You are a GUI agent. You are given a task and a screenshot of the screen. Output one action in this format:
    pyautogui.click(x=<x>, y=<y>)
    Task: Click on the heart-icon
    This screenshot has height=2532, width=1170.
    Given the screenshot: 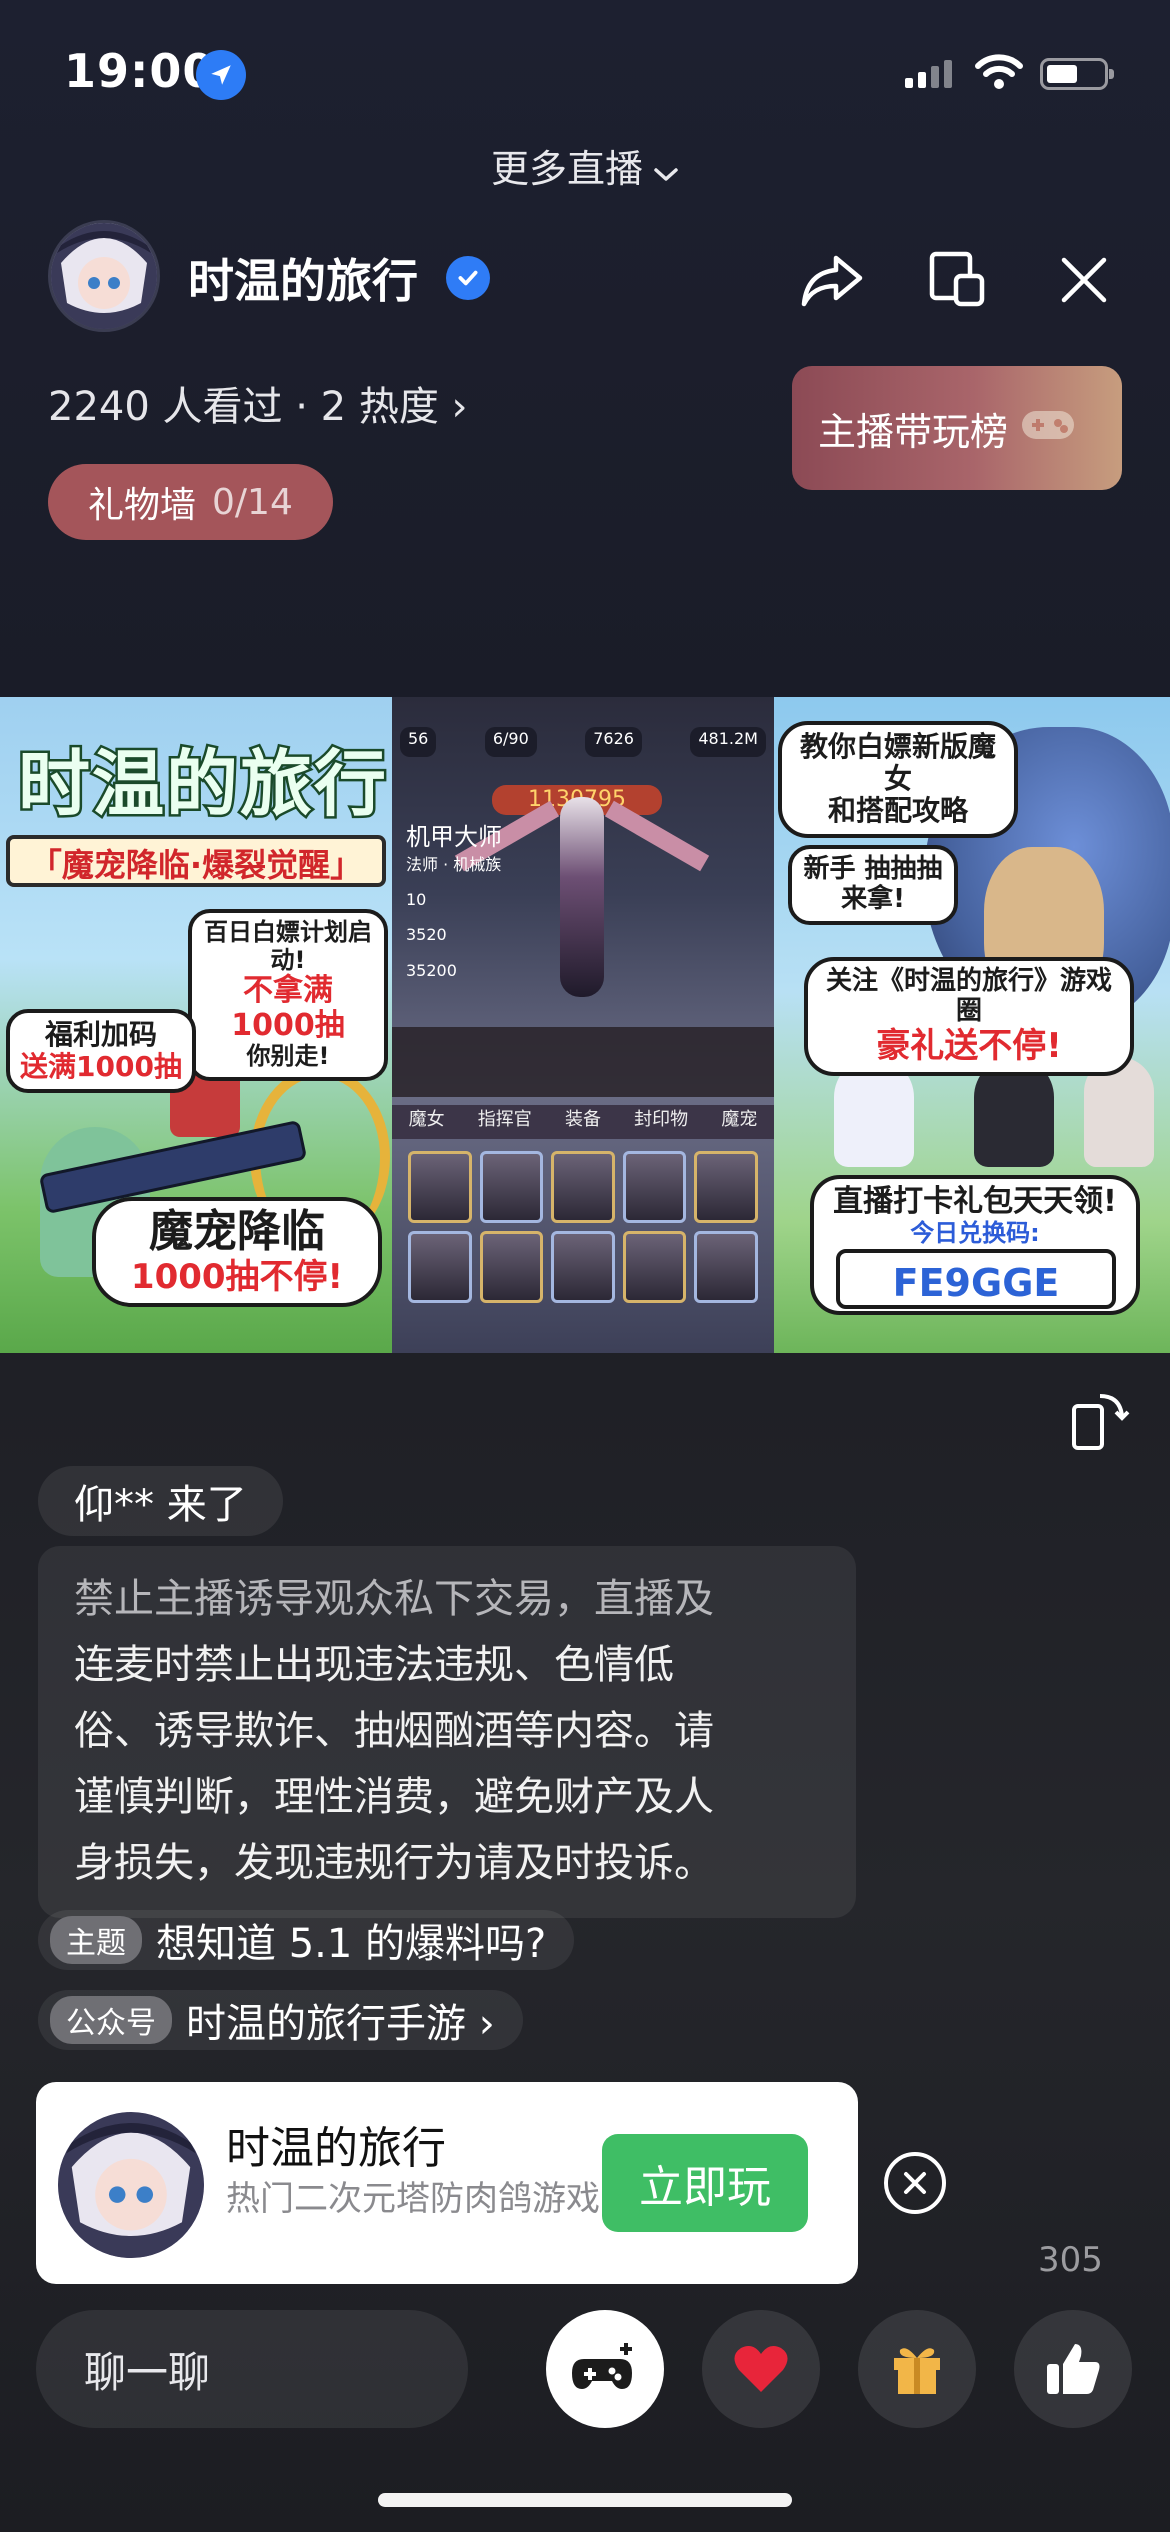 What is the action you would take?
    pyautogui.click(x=761, y=2369)
    